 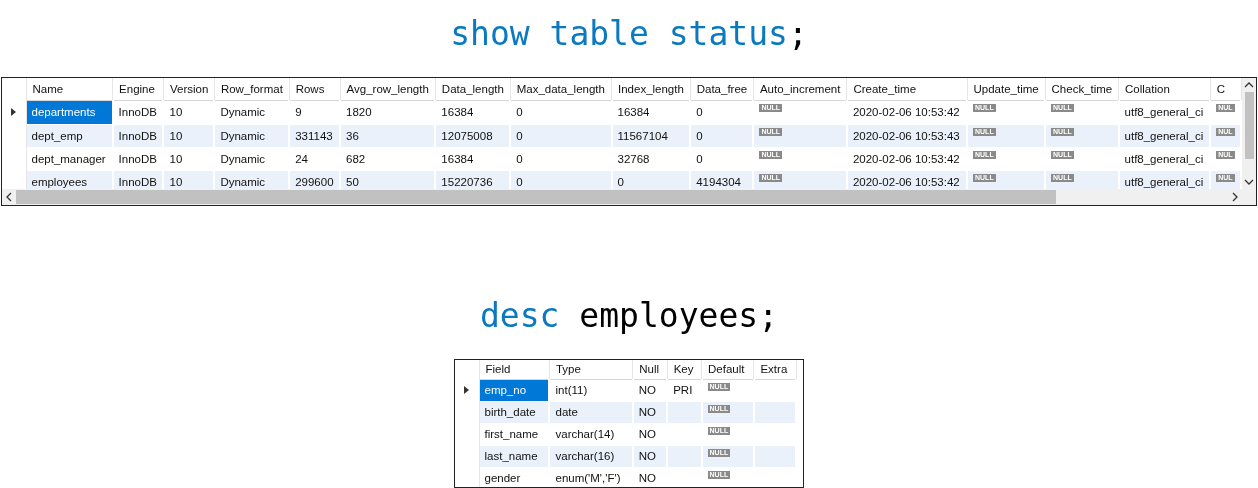 What do you see at coordinates (68, 158) in the screenshot?
I see `table-cell: dept_manager` at bounding box center [68, 158].